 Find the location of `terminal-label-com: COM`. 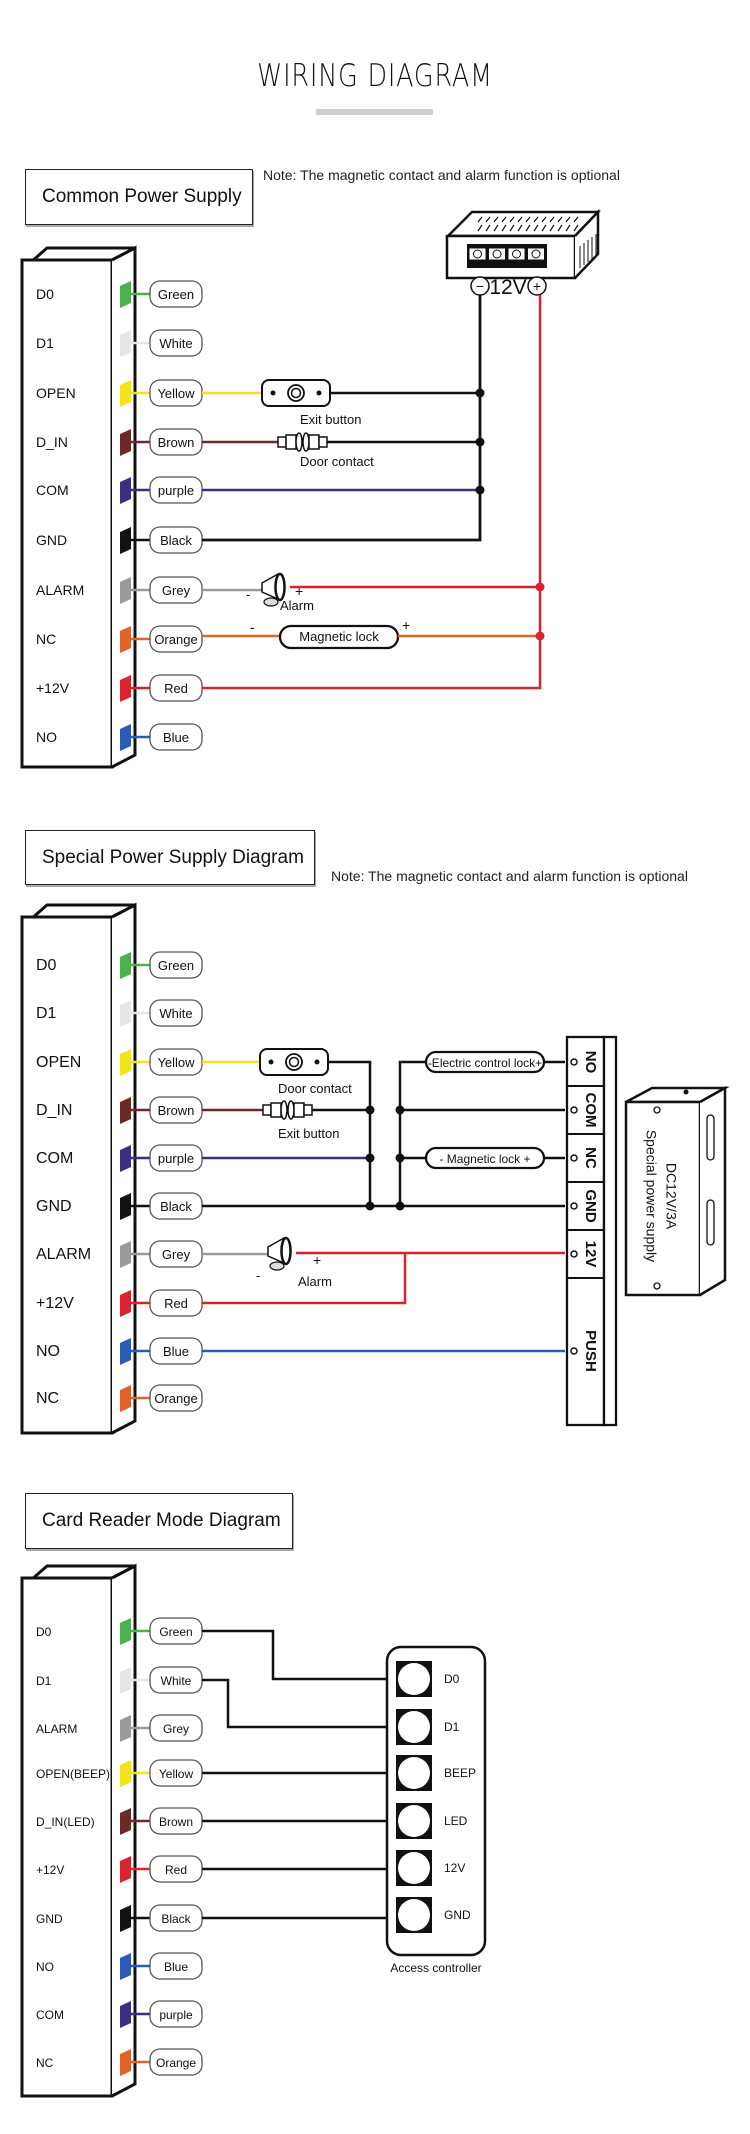

terminal-label-com: COM is located at coordinates (590, 1110).